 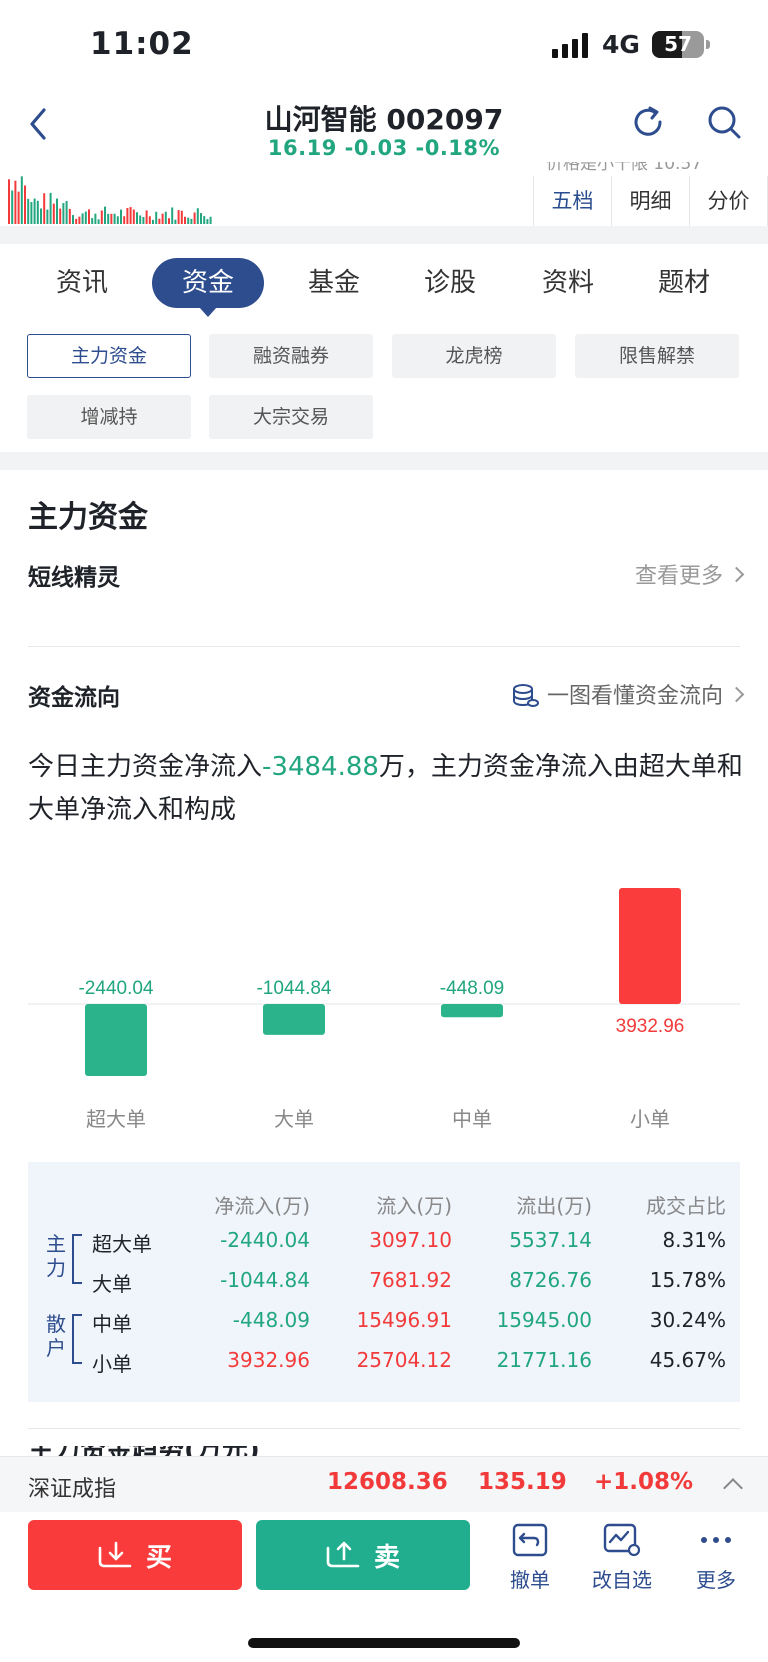 What do you see at coordinates (472, 1119) in the screenshot?
I see `category-label: 中单` at bounding box center [472, 1119].